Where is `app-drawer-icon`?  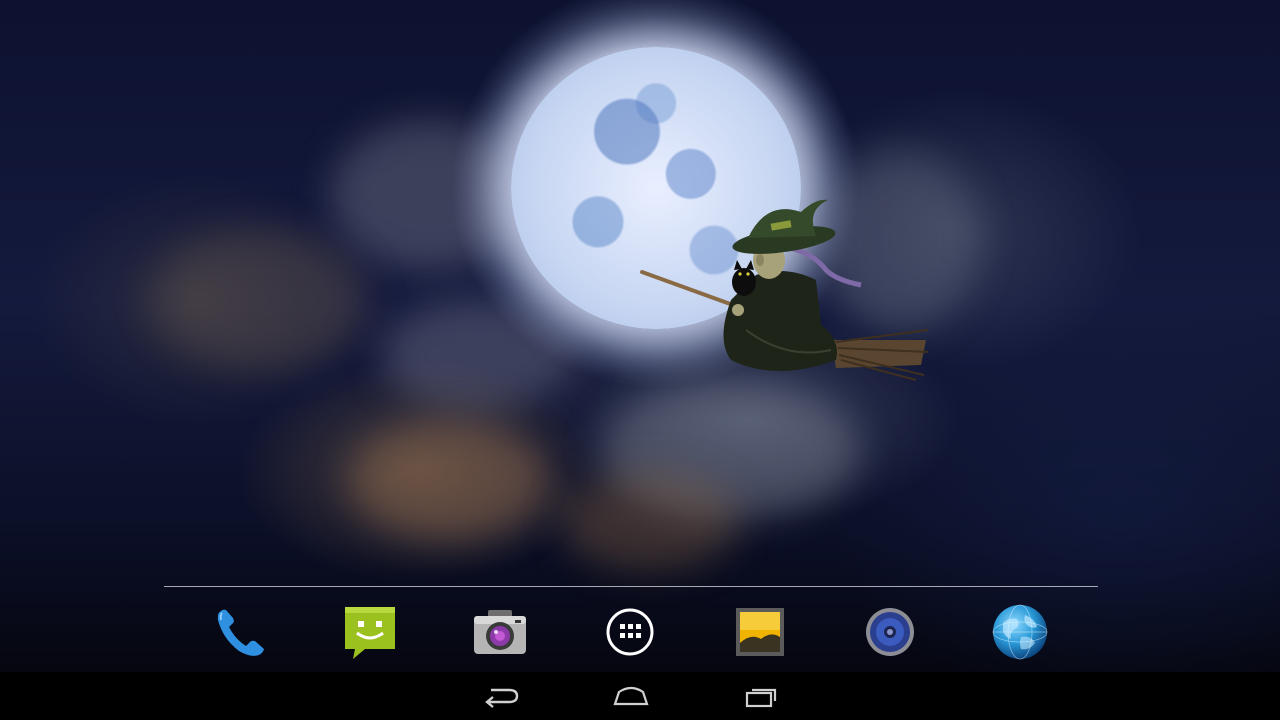
app-drawer-icon is located at coordinates (630, 632).